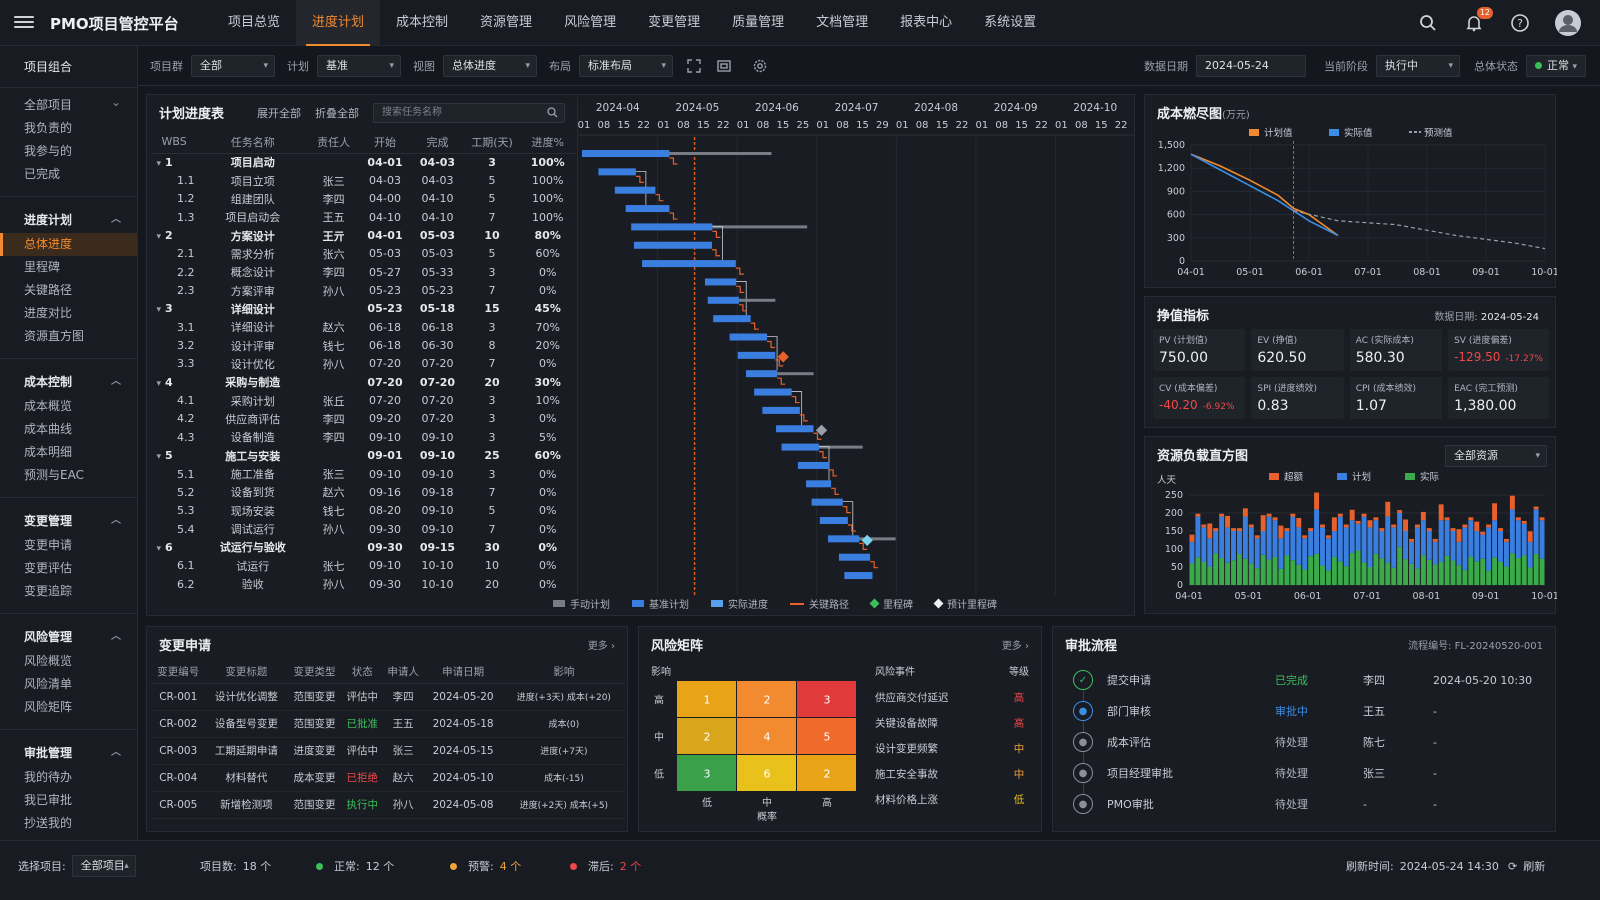  I want to click on sidebar-item: 风险清单, so click(68, 684).